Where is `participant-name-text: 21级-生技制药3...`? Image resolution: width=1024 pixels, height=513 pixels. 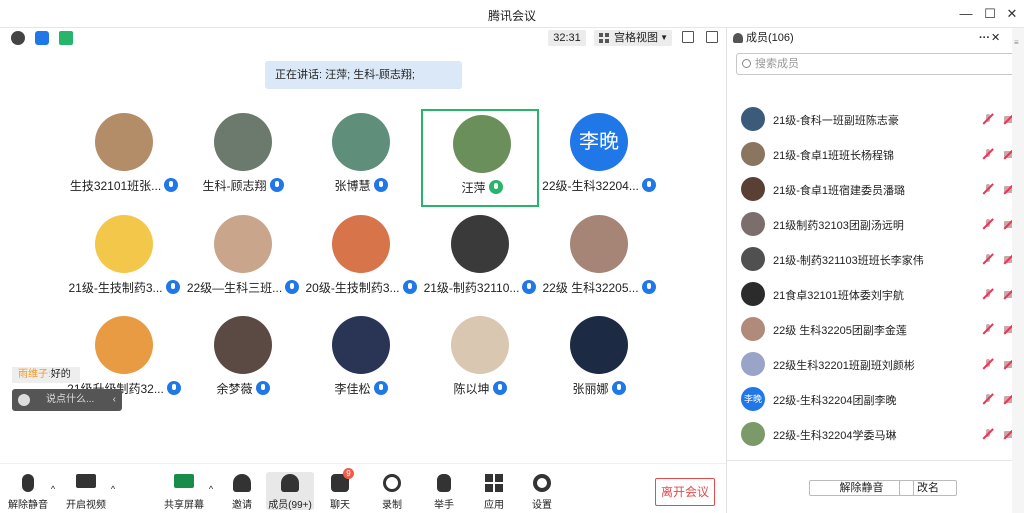 participant-name-text: 21级-生技制药3... is located at coordinates (115, 288).